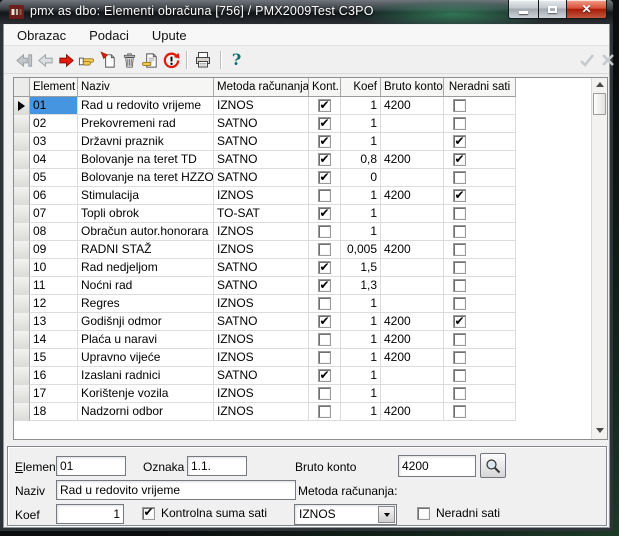 The width and height of the screenshot is (619, 536). Describe the element at coordinates (146, 394) in the screenshot. I see `cell-naziv: Korištenje vozila` at that location.